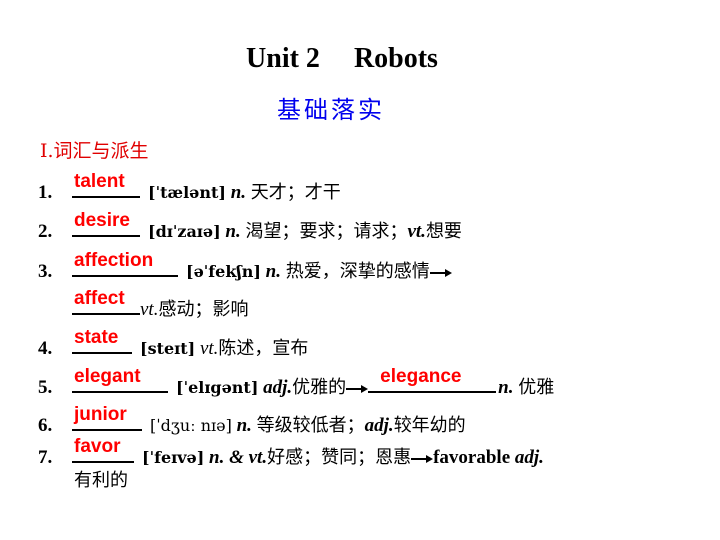 Image resolution: width=720 pixels, height=540 pixels. What do you see at coordinates (107, 376) in the screenshot?
I see `answer-text: elegant` at bounding box center [107, 376].